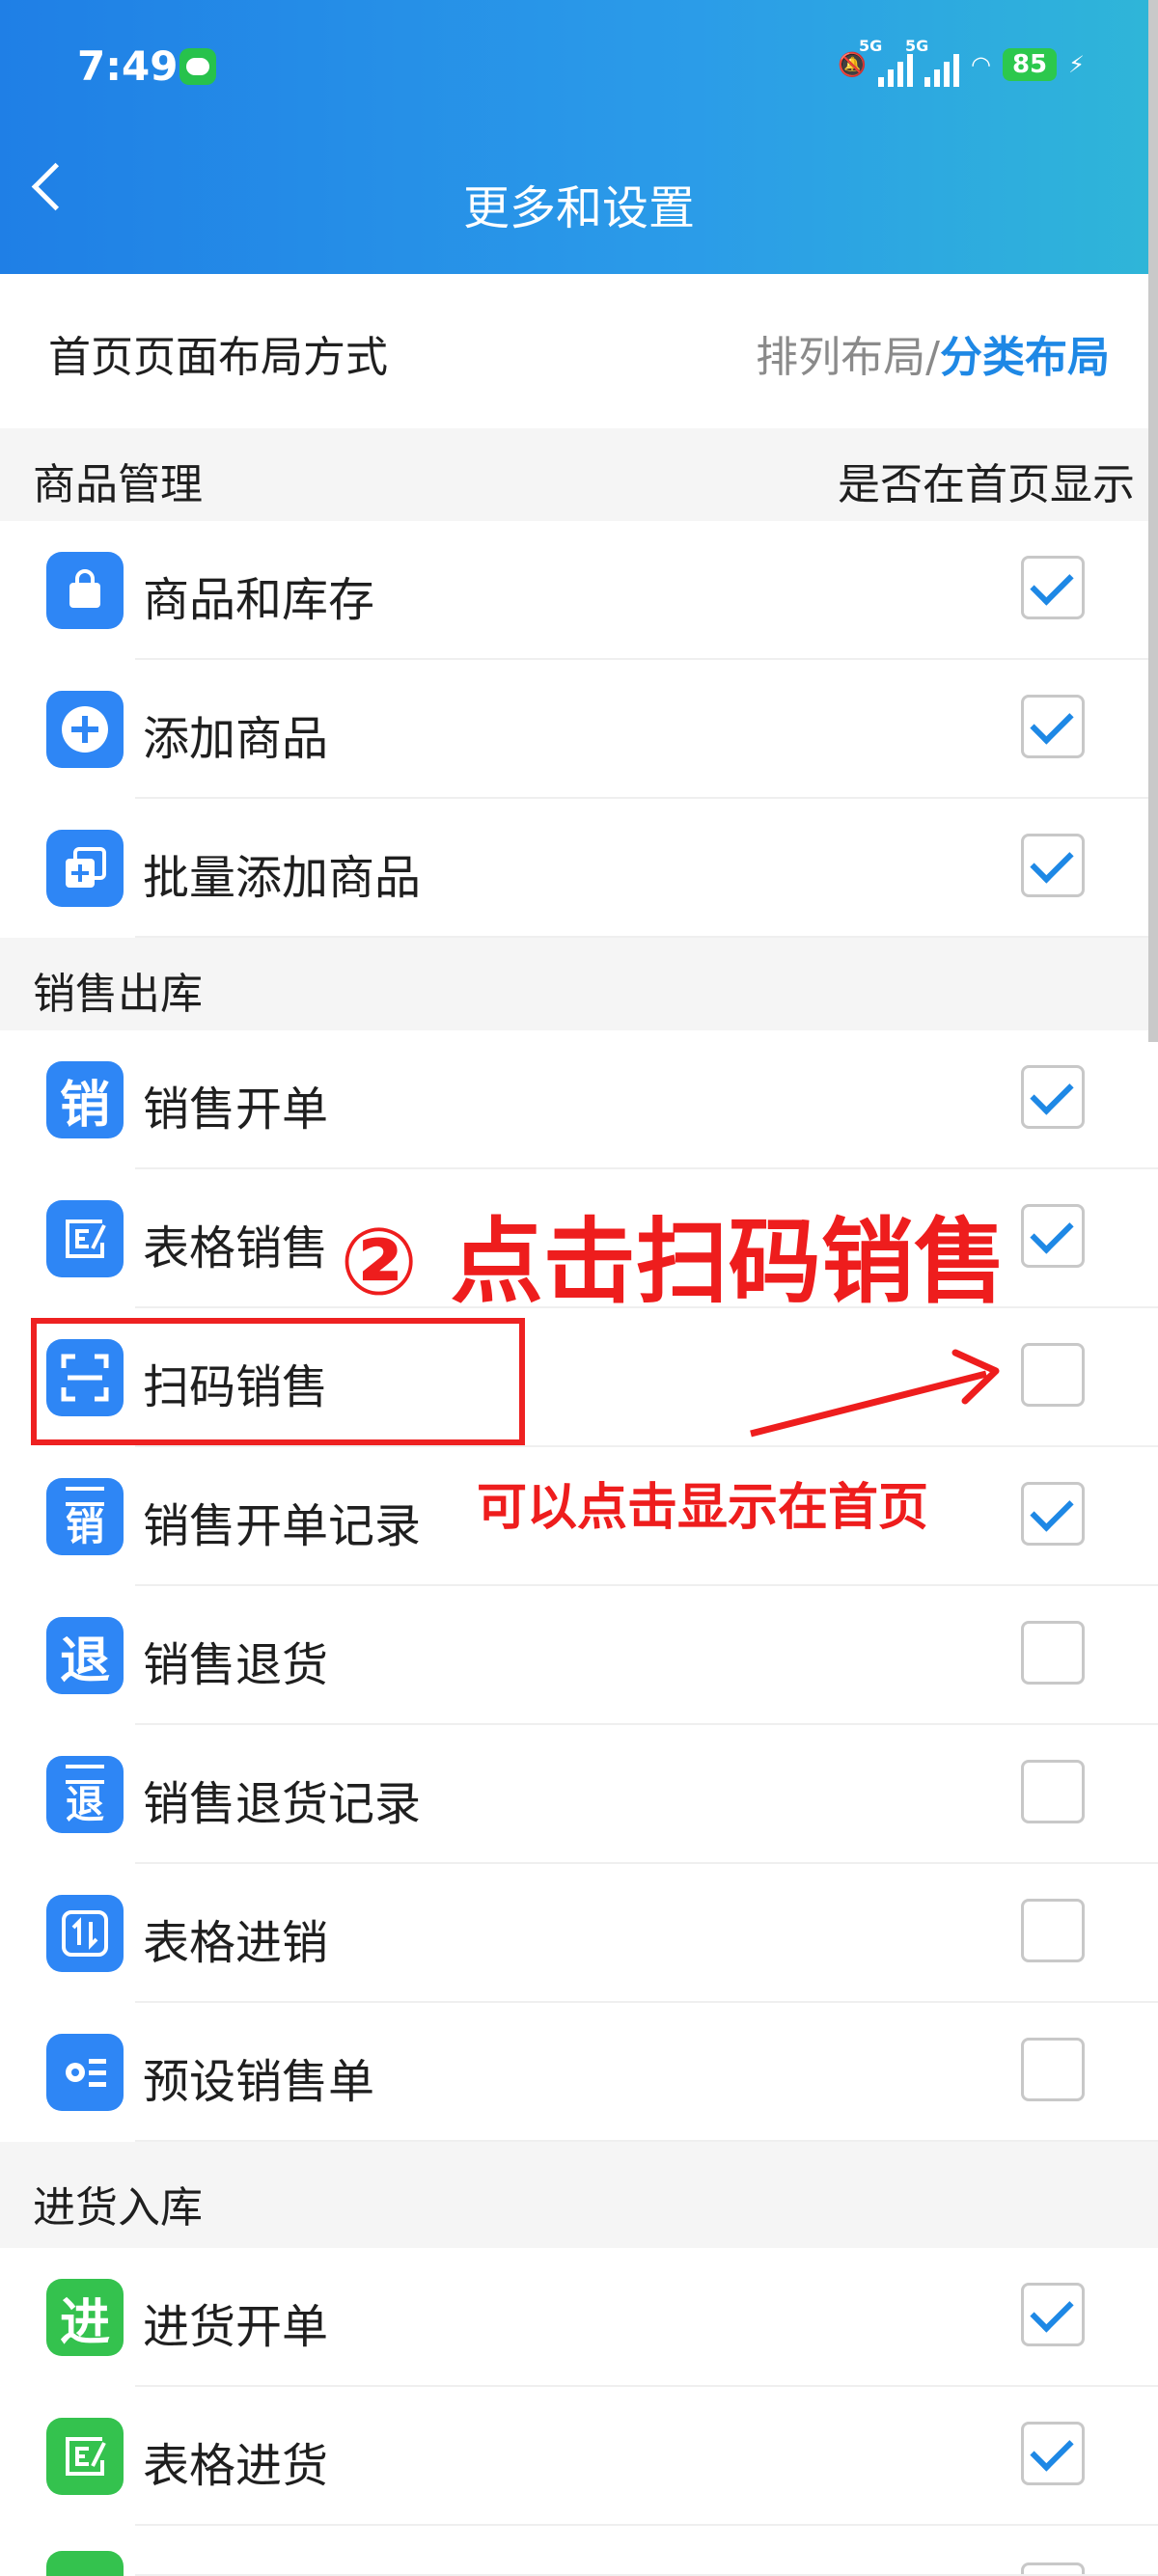 The width and height of the screenshot is (1158, 2576). I want to click on item-label: 销售开单记录, so click(282, 1526).